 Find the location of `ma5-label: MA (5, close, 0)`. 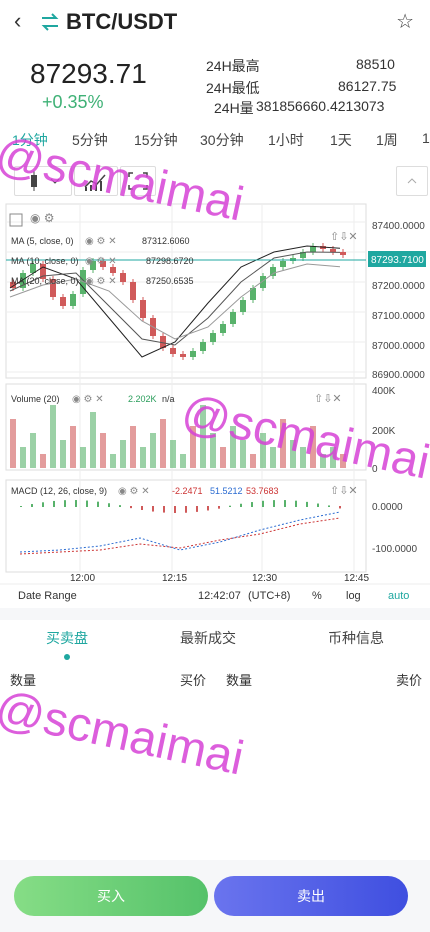

ma5-label: MA (5, close, 0) is located at coordinates (42, 241).